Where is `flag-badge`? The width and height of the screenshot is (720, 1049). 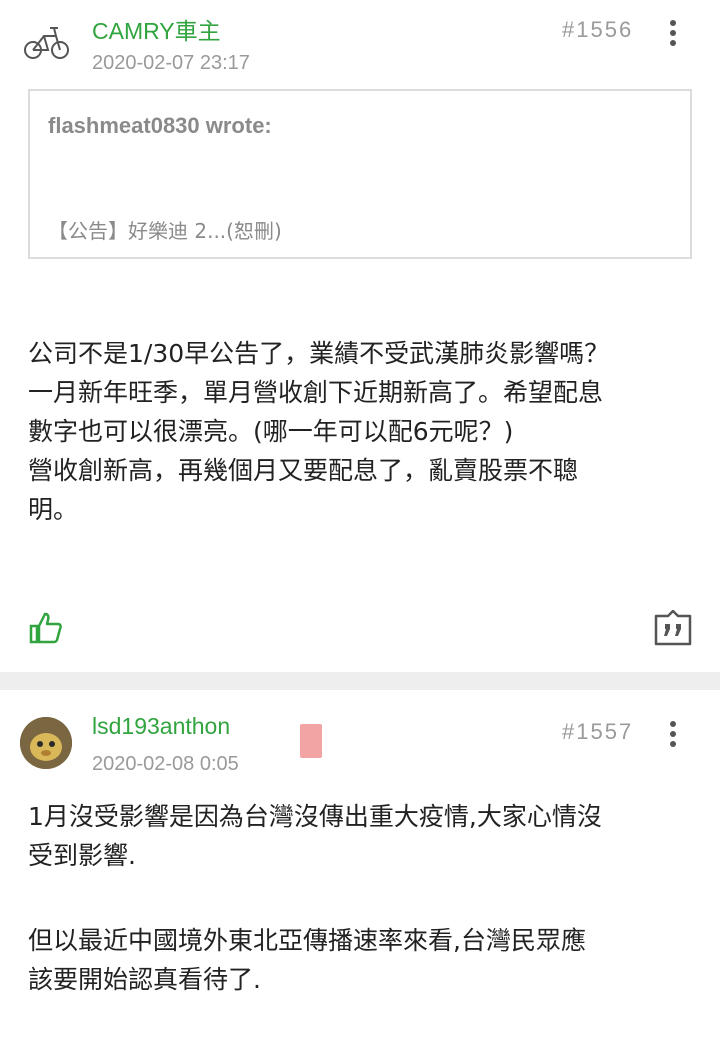
flag-badge is located at coordinates (311, 741).